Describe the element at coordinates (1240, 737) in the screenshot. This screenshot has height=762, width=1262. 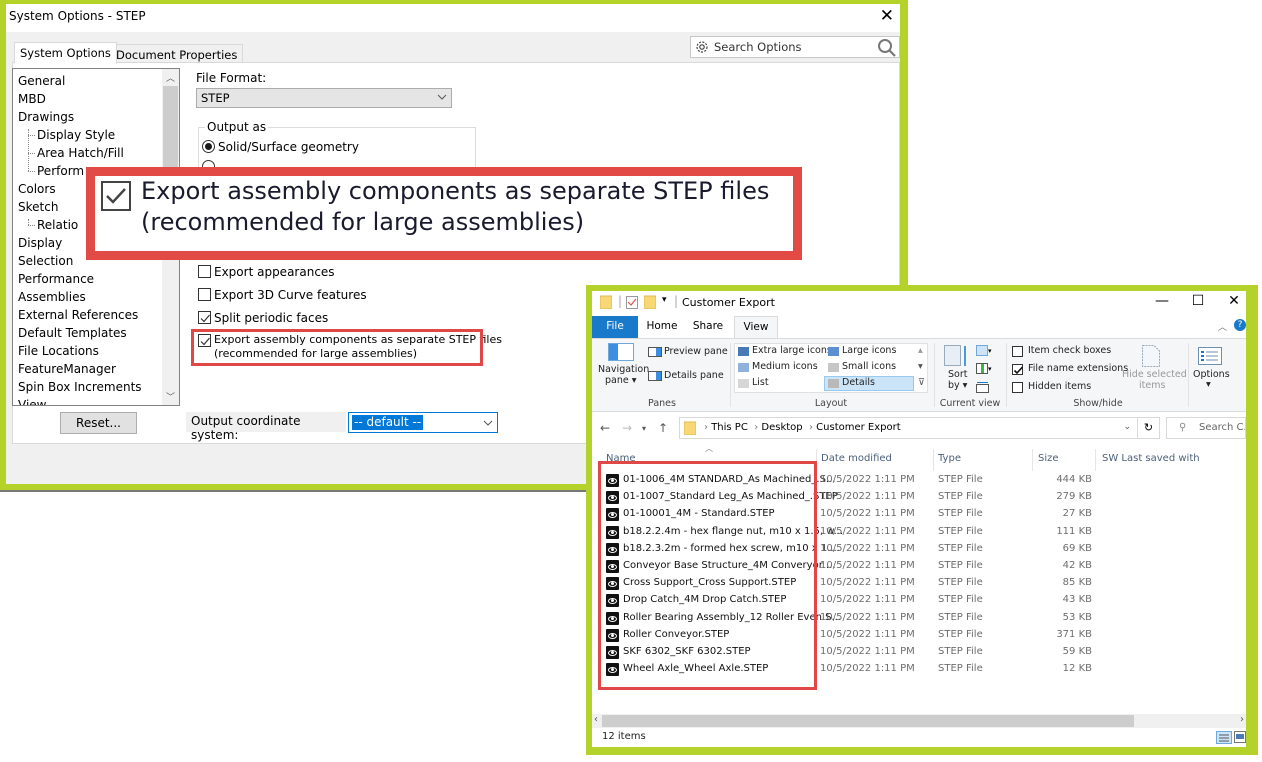
I see `large-icons-view-toggle-icon` at that location.